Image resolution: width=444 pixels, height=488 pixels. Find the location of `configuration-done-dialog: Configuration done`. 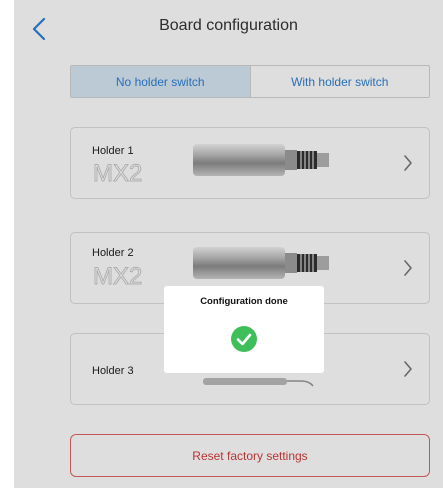

configuration-done-dialog: Configuration done is located at coordinates (244, 329).